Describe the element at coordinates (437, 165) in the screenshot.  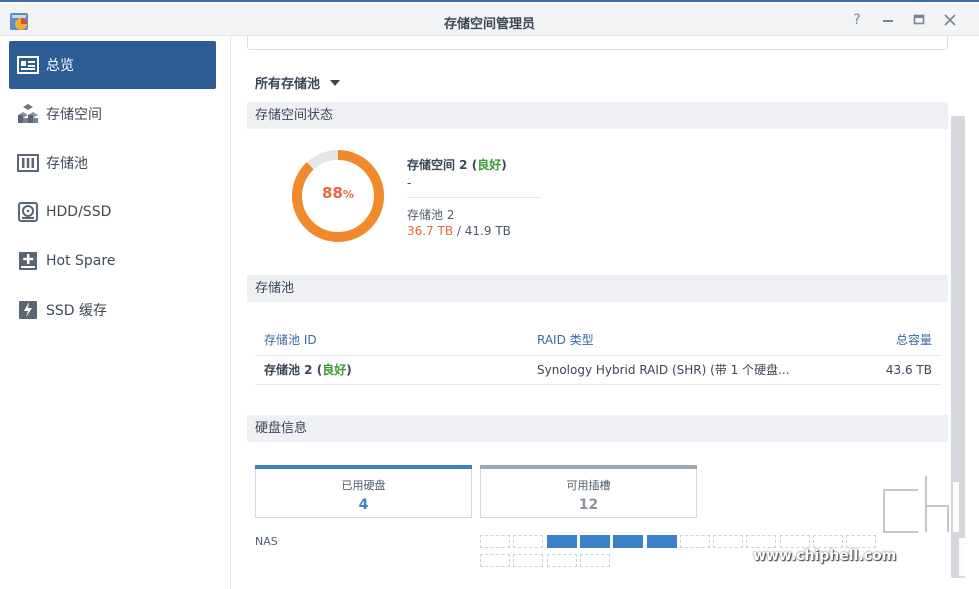
I see `volume-name: 存储空间 2` at that location.